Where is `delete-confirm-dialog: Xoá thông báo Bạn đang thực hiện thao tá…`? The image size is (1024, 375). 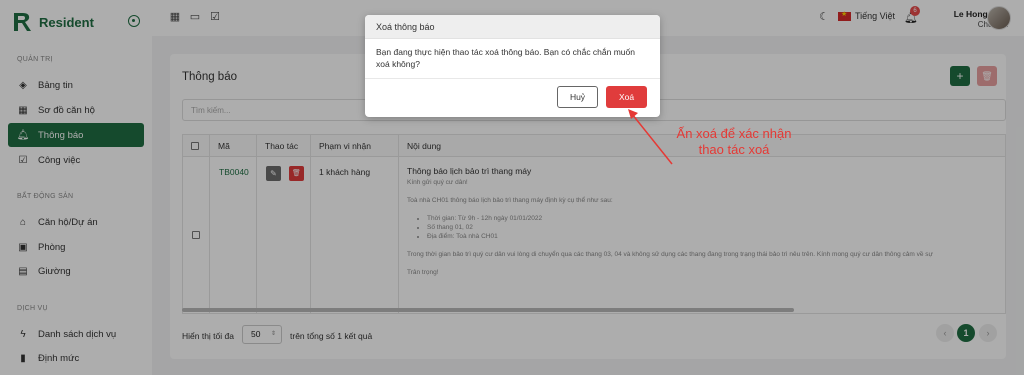 delete-confirm-dialog: Xoá thông báo Bạn đang thực hiện thao tá… is located at coordinates (512, 66).